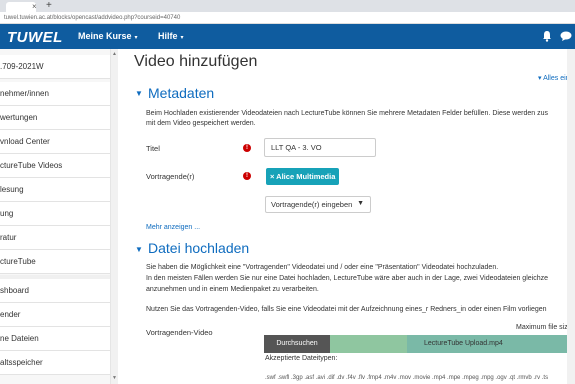 The image size is (575, 384). I want to click on sidebar-item-label: ne Dateien, so click(19, 338).